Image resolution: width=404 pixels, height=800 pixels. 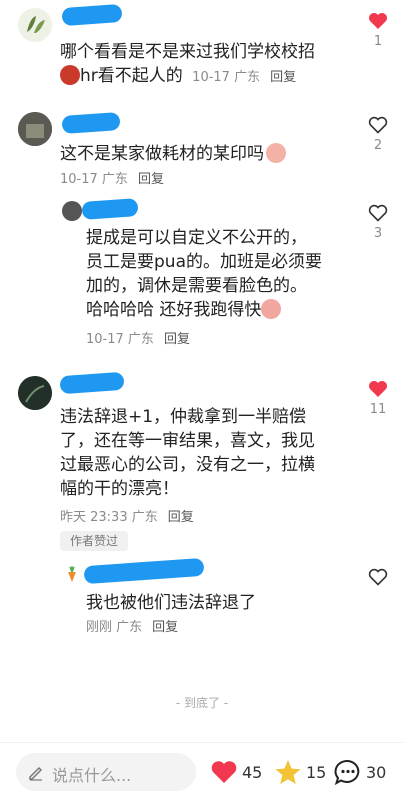 I want to click on post-like-count: 45, so click(x=252, y=772).